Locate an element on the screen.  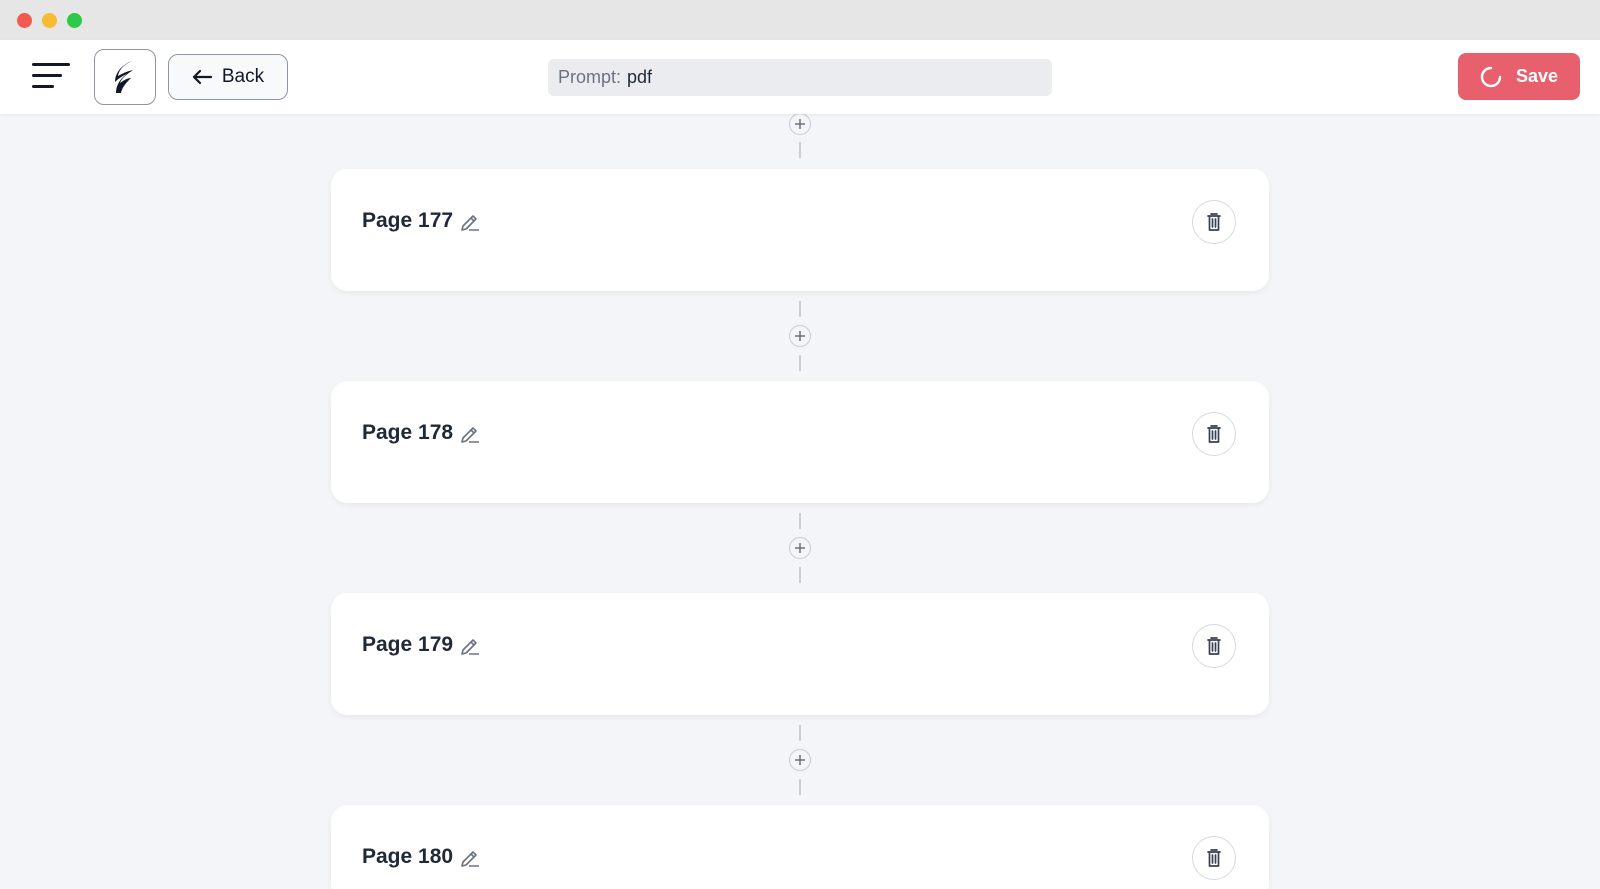
page-title-text: Page 178 is located at coordinates (408, 432).